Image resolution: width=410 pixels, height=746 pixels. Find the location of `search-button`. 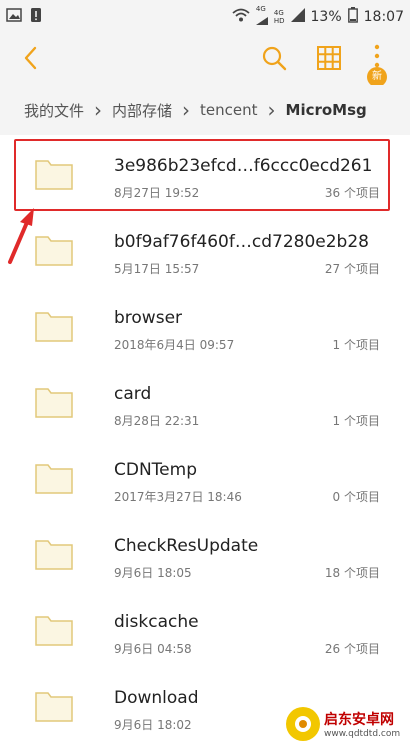

search-button is located at coordinates (274, 58).